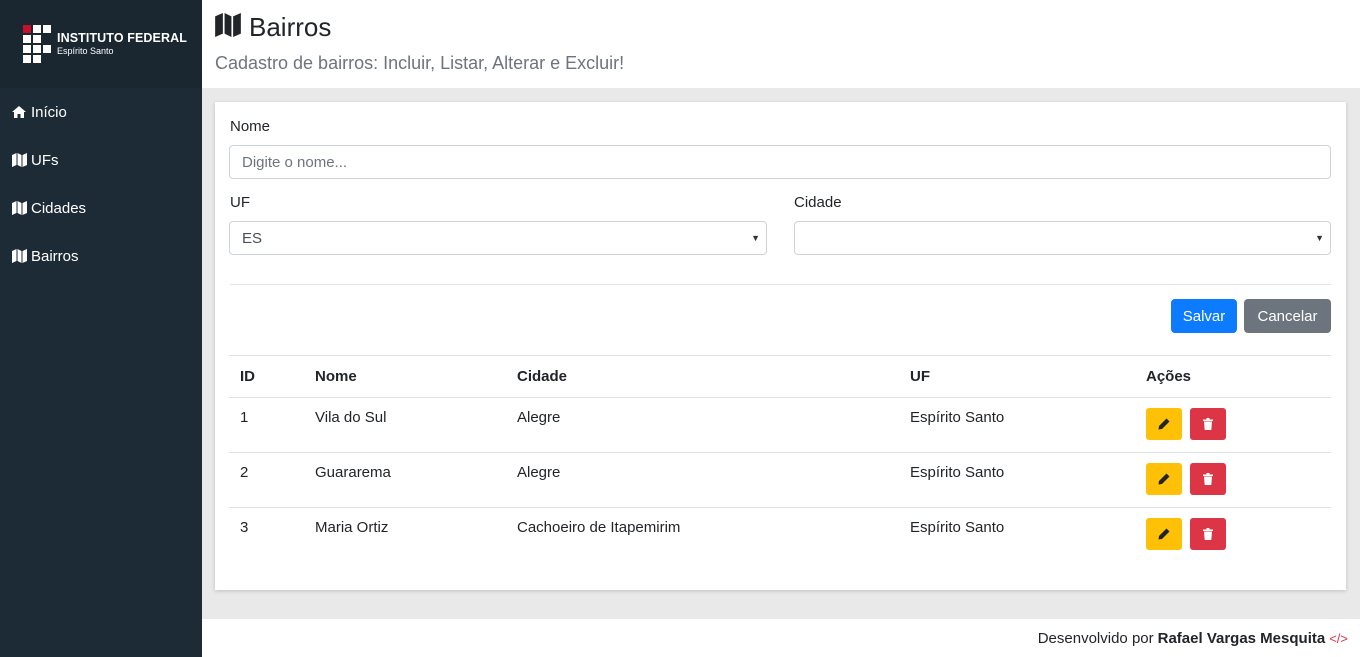 The height and width of the screenshot is (657, 1360). Describe the element at coordinates (818, 202) in the screenshot. I see `cidade-label: Cidade` at that location.